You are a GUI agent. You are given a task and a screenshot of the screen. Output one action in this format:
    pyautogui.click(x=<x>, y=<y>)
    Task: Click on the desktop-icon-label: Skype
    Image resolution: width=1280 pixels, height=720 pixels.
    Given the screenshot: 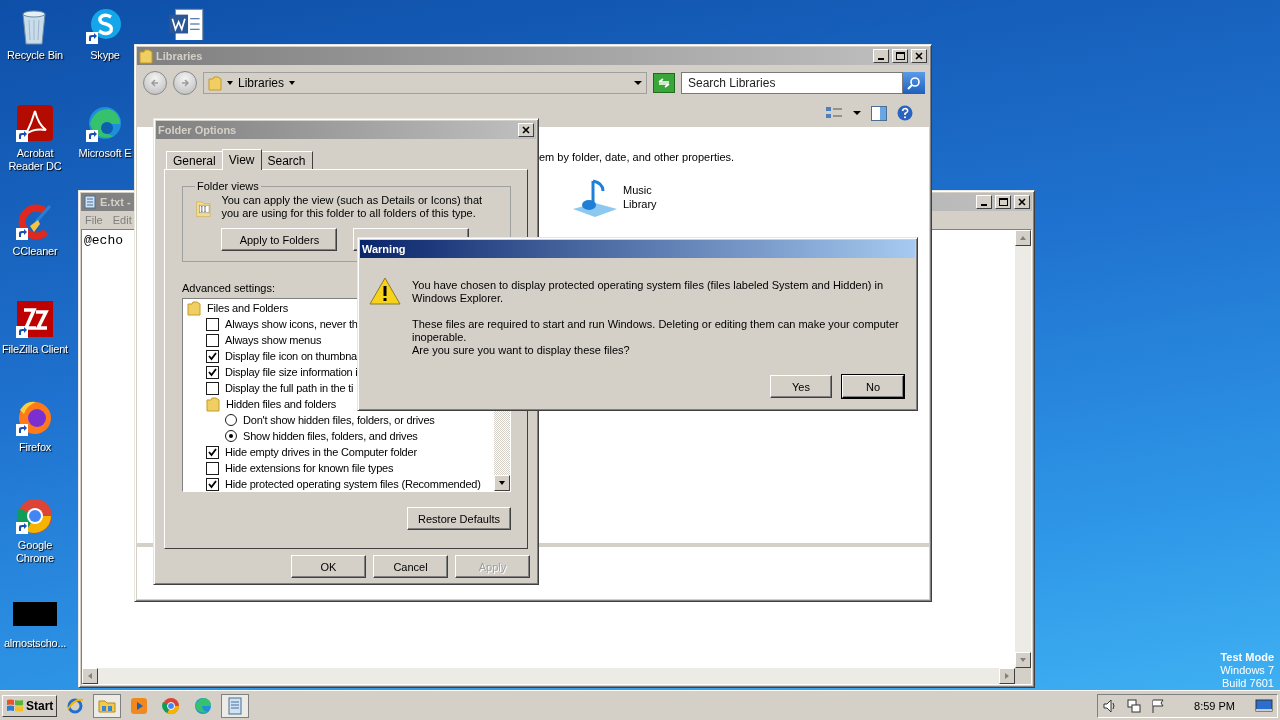 What is the action you would take?
    pyautogui.click(x=105, y=55)
    